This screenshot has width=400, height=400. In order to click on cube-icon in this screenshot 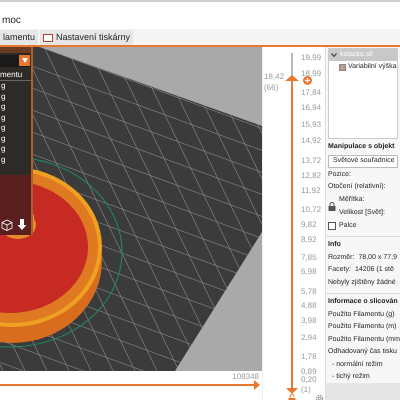, I will do `click(7, 225)`.